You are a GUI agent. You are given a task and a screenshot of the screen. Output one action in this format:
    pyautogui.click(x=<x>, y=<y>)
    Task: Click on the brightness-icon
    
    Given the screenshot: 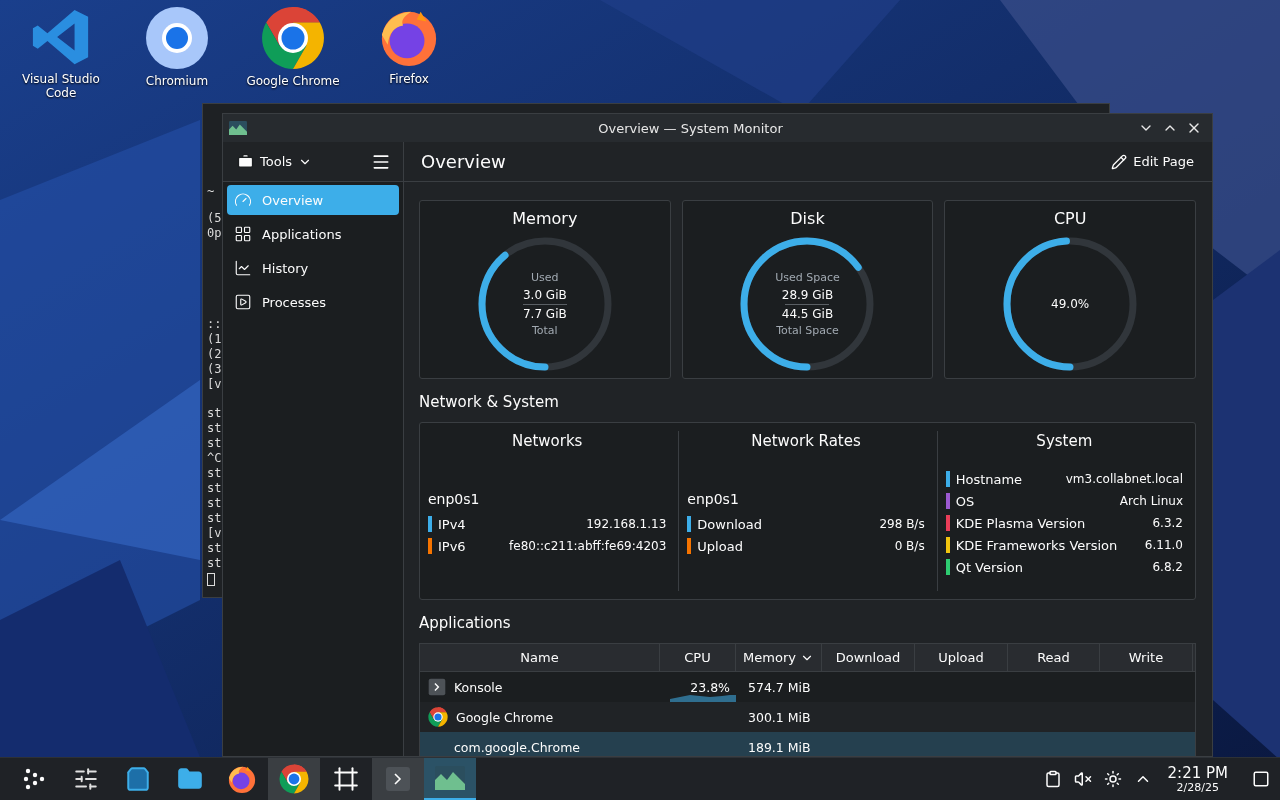 What is the action you would take?
    pyautogui.click(x=1112, y=779)
    